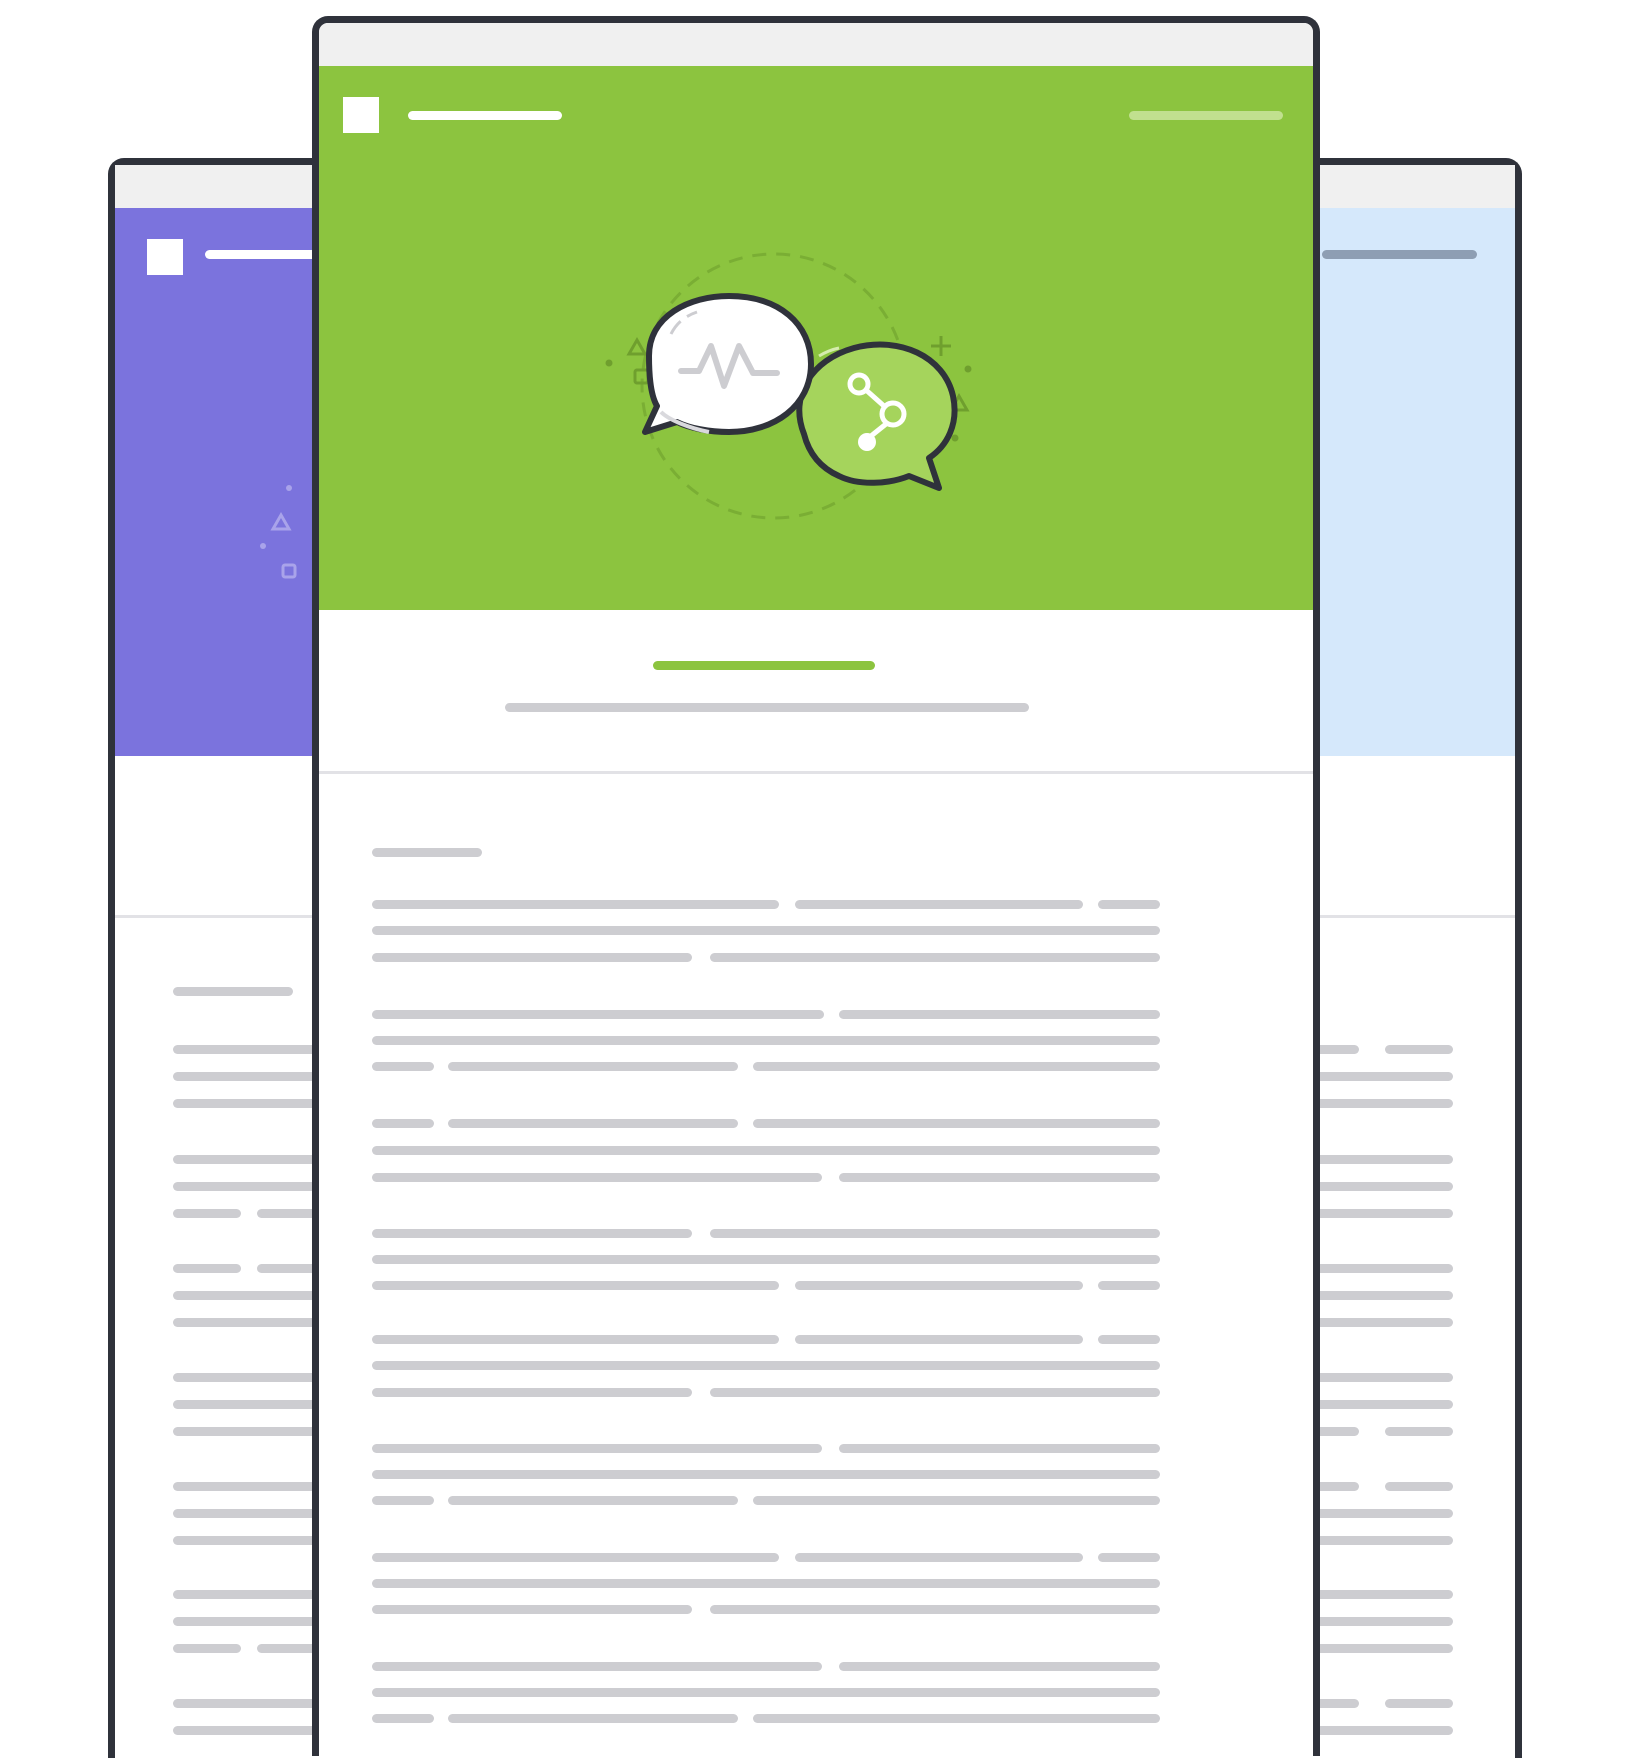 The image size is (1628, 1758). I want to click on decor-shapes-icon, so click(278, 532).